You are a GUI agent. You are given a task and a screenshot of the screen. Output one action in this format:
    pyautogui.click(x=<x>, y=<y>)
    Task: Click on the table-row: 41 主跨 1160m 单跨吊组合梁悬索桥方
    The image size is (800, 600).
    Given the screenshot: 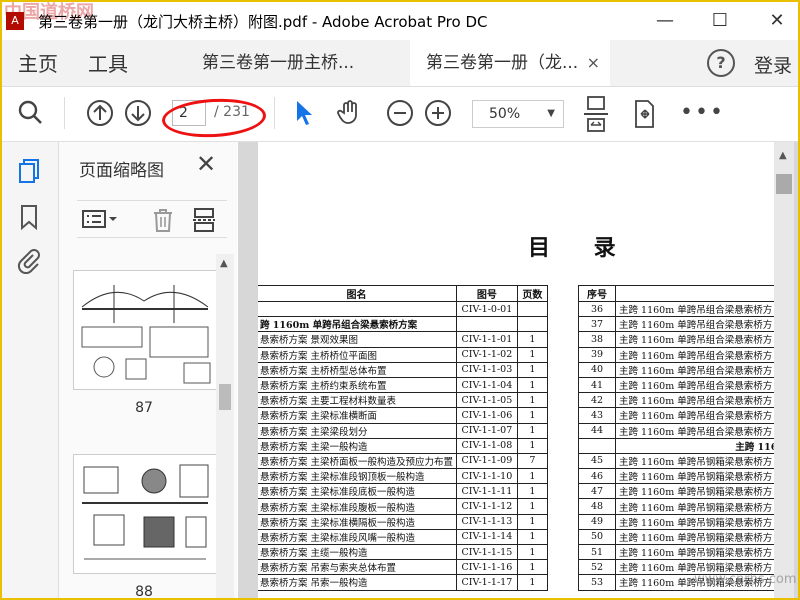 What is the action you would take?
    pyautogui.click(x=676, y=385)
    